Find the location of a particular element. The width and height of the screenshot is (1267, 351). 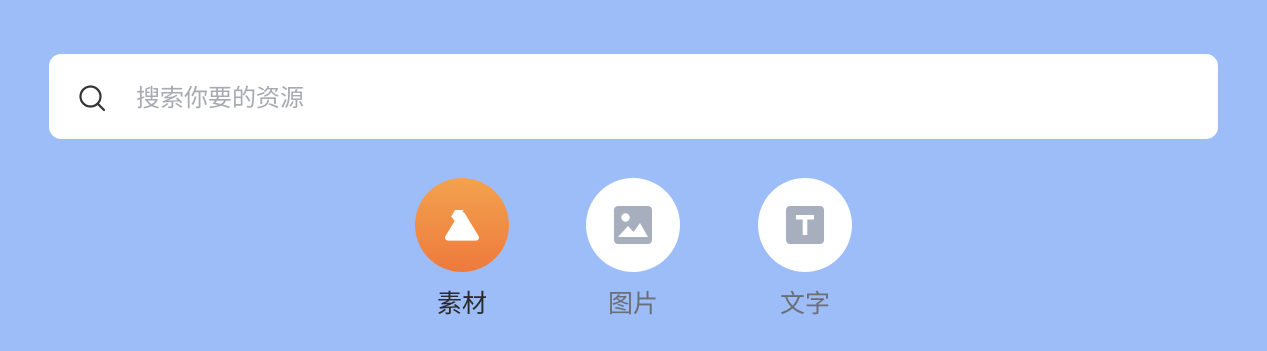

material-triangle-icon is located at coordinates (462, 225).